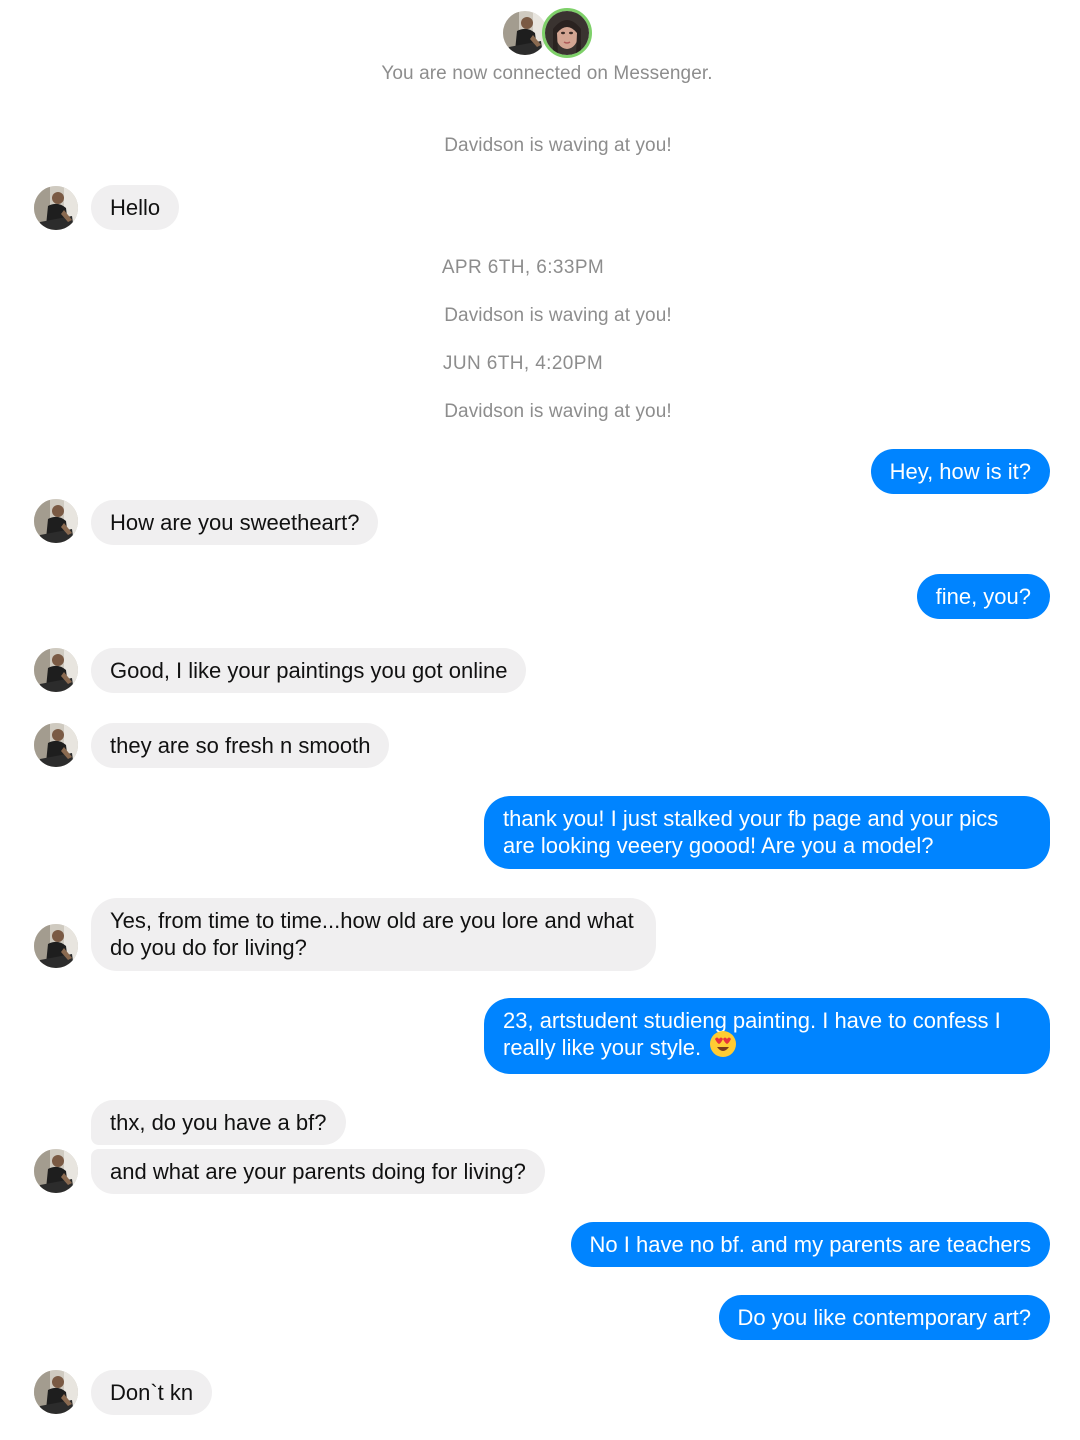  I want to click on connected-notice: You are now connected on Messenger., so click(547, 73).